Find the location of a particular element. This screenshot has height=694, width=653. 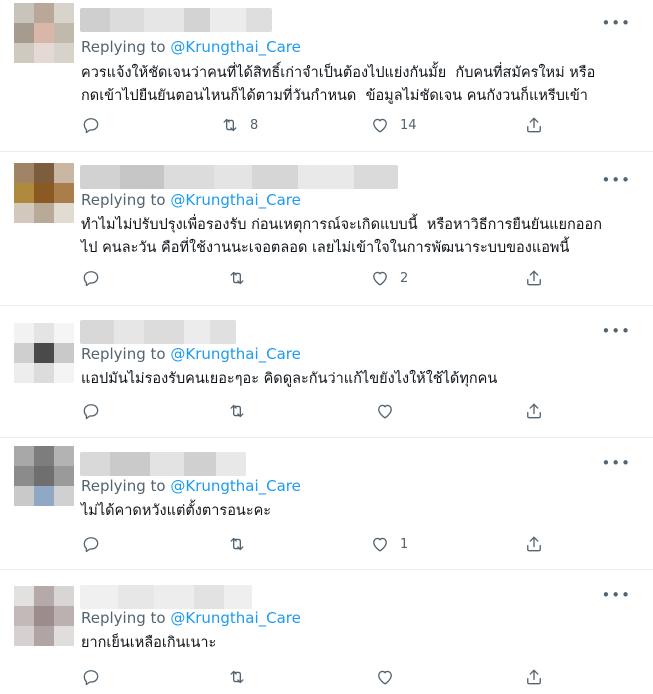

share-icon is located at coordinates (534, 278).